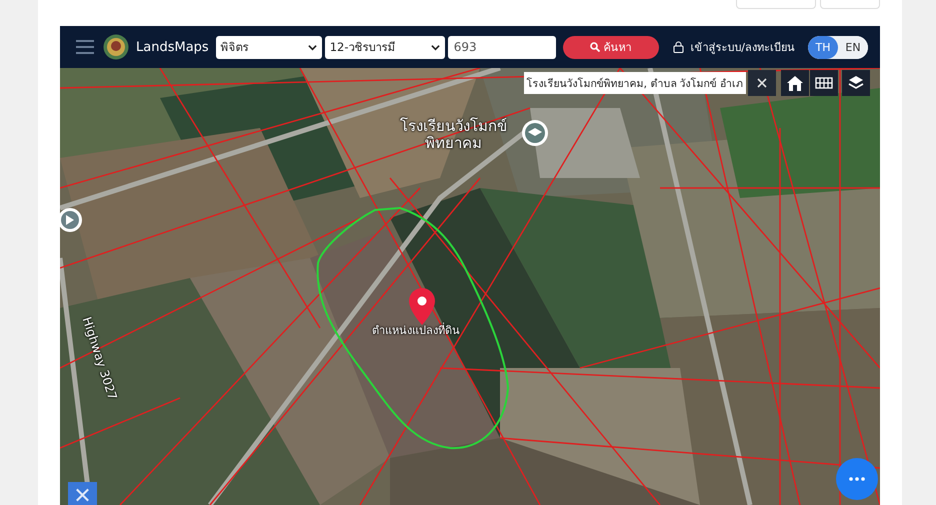  What do you see at coordinates (71, 220) in the screenshot?
I see `place-pin-icon` at bounding box center [71, 220].